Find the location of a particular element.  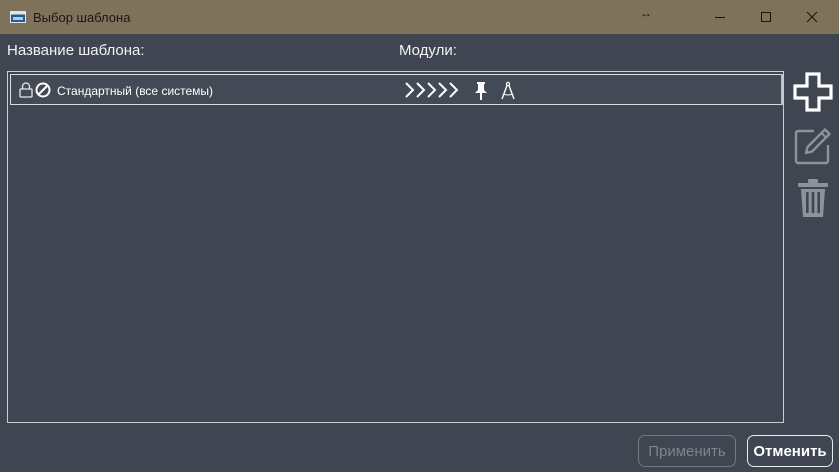

close-button is located at coordinates (812, 17).